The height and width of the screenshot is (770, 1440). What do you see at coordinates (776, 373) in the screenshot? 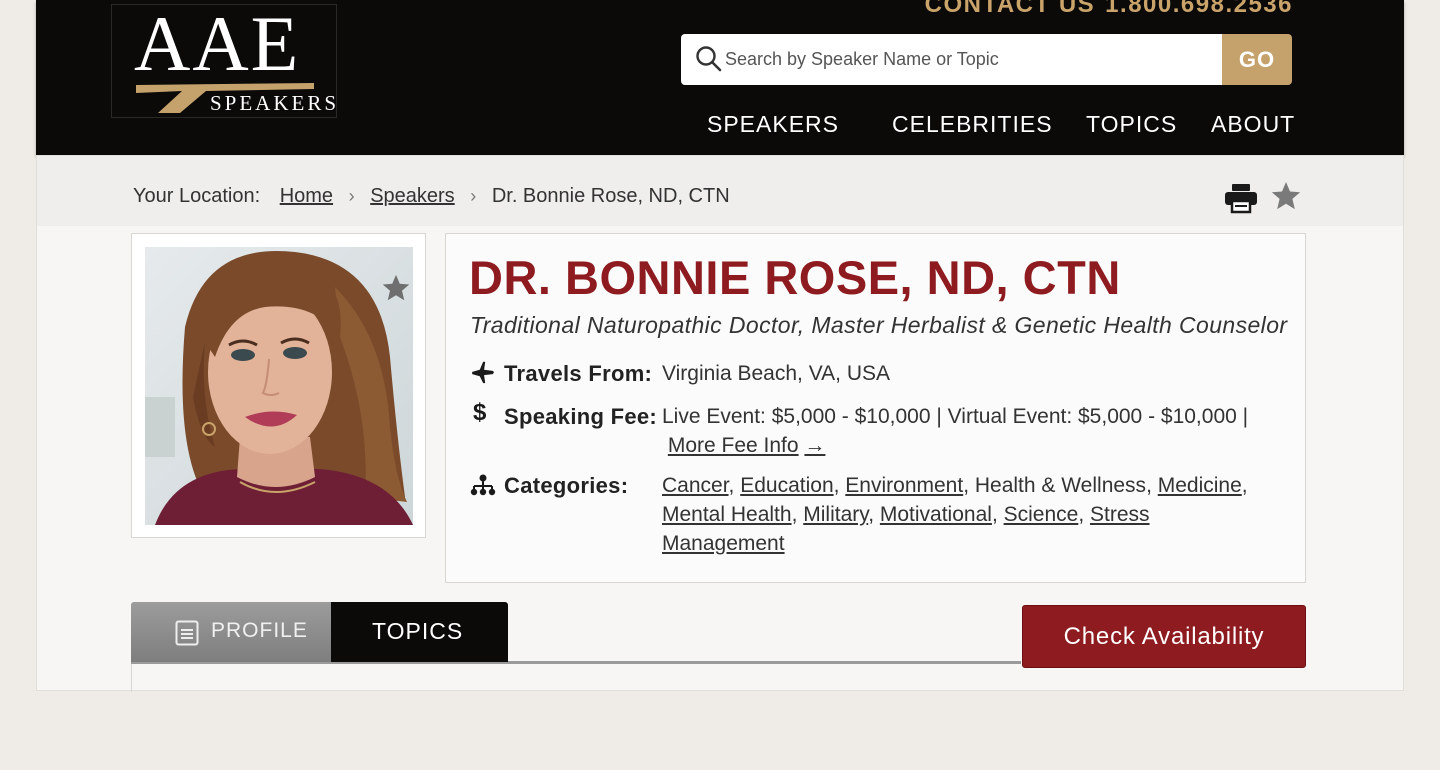
I see `travels-value: Virginia Beach, VA, USA` at bounding box center [776, 373].